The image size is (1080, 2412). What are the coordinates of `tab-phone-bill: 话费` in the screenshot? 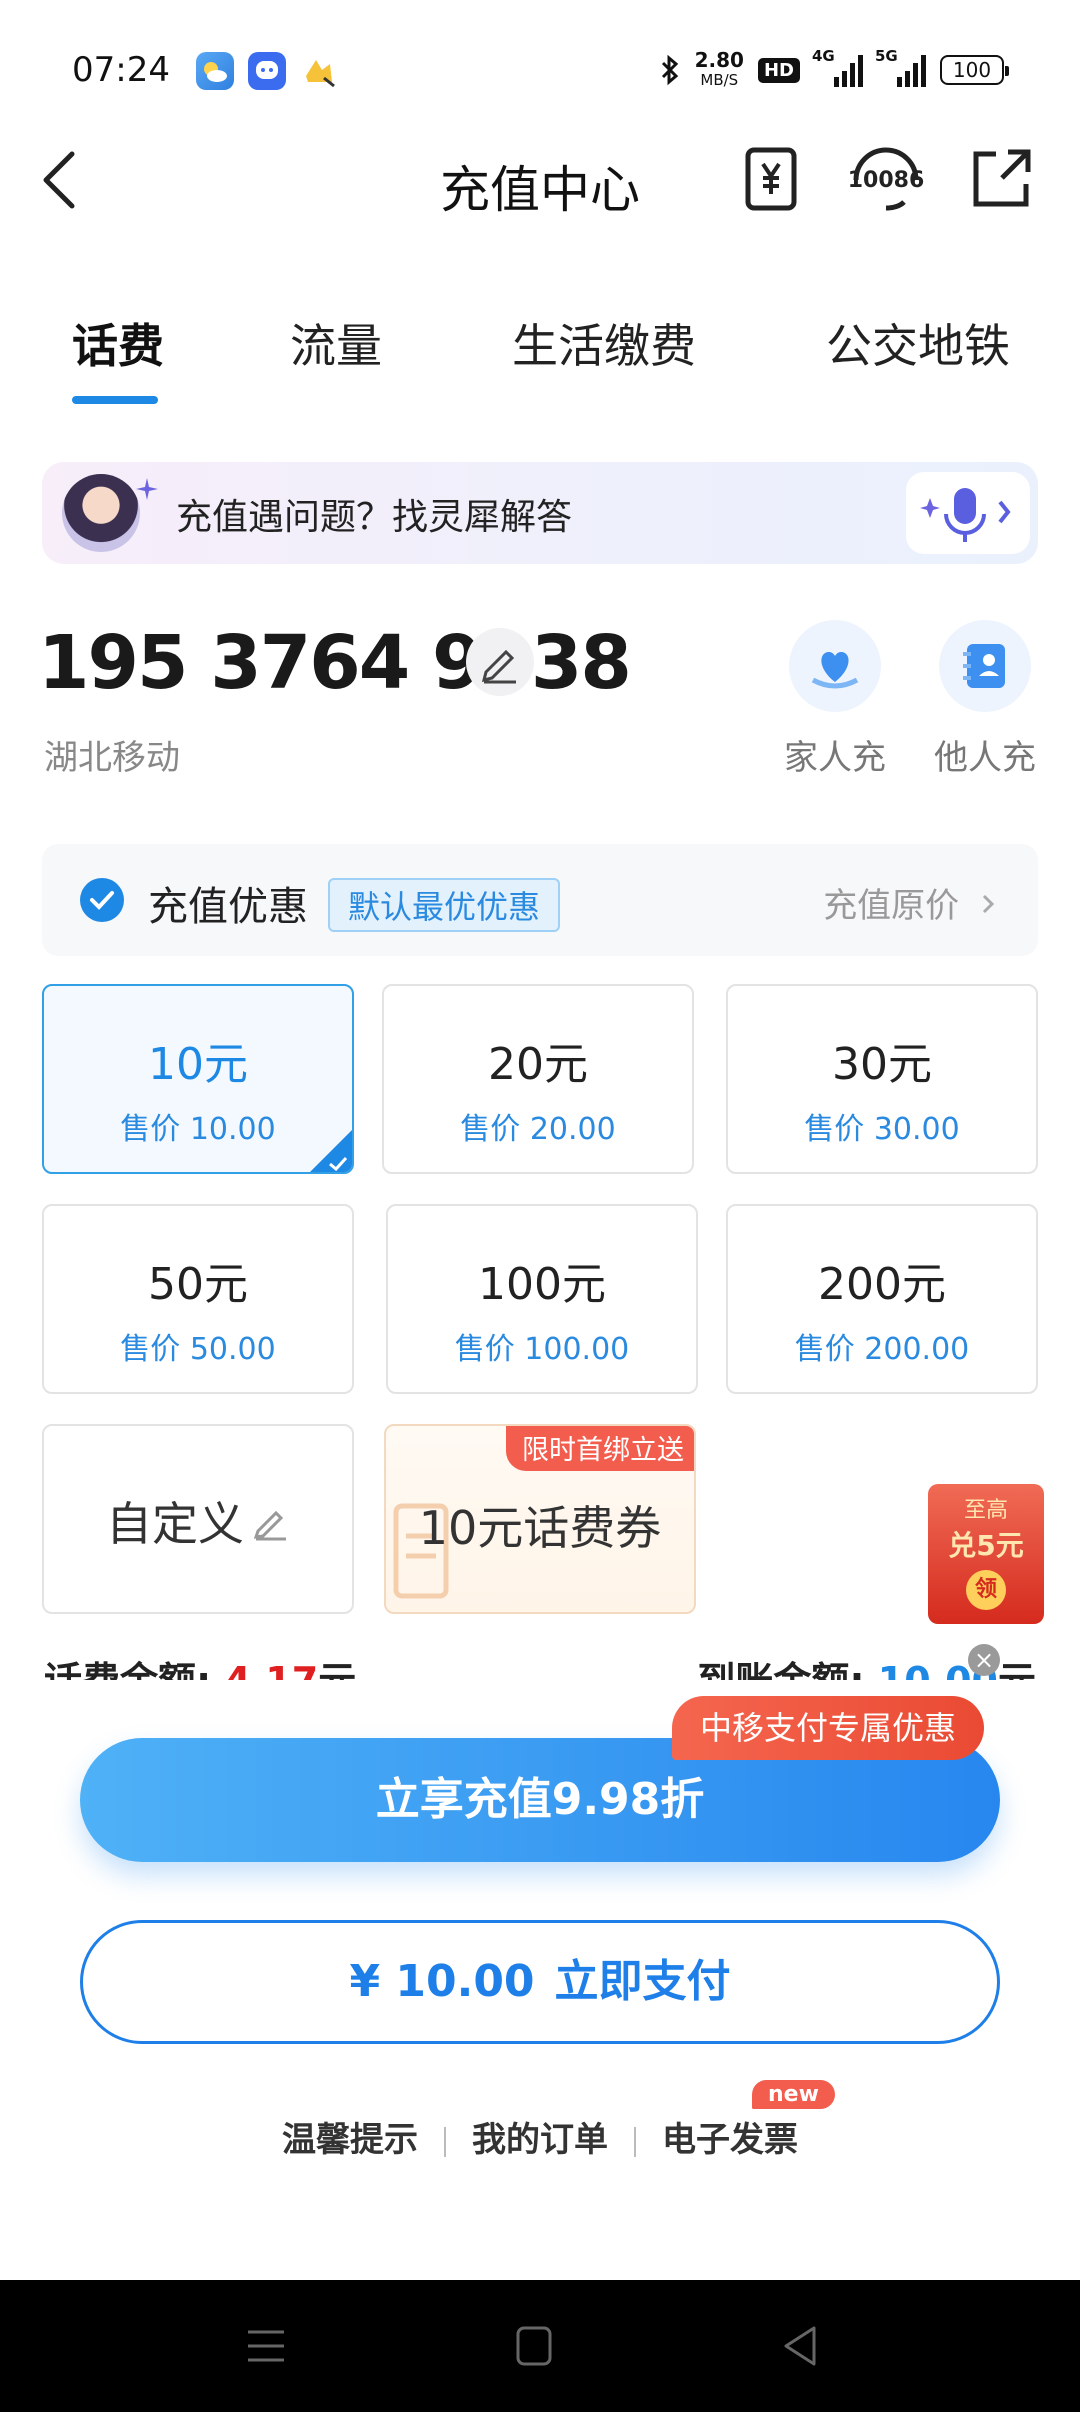 It's located at (118, 343).